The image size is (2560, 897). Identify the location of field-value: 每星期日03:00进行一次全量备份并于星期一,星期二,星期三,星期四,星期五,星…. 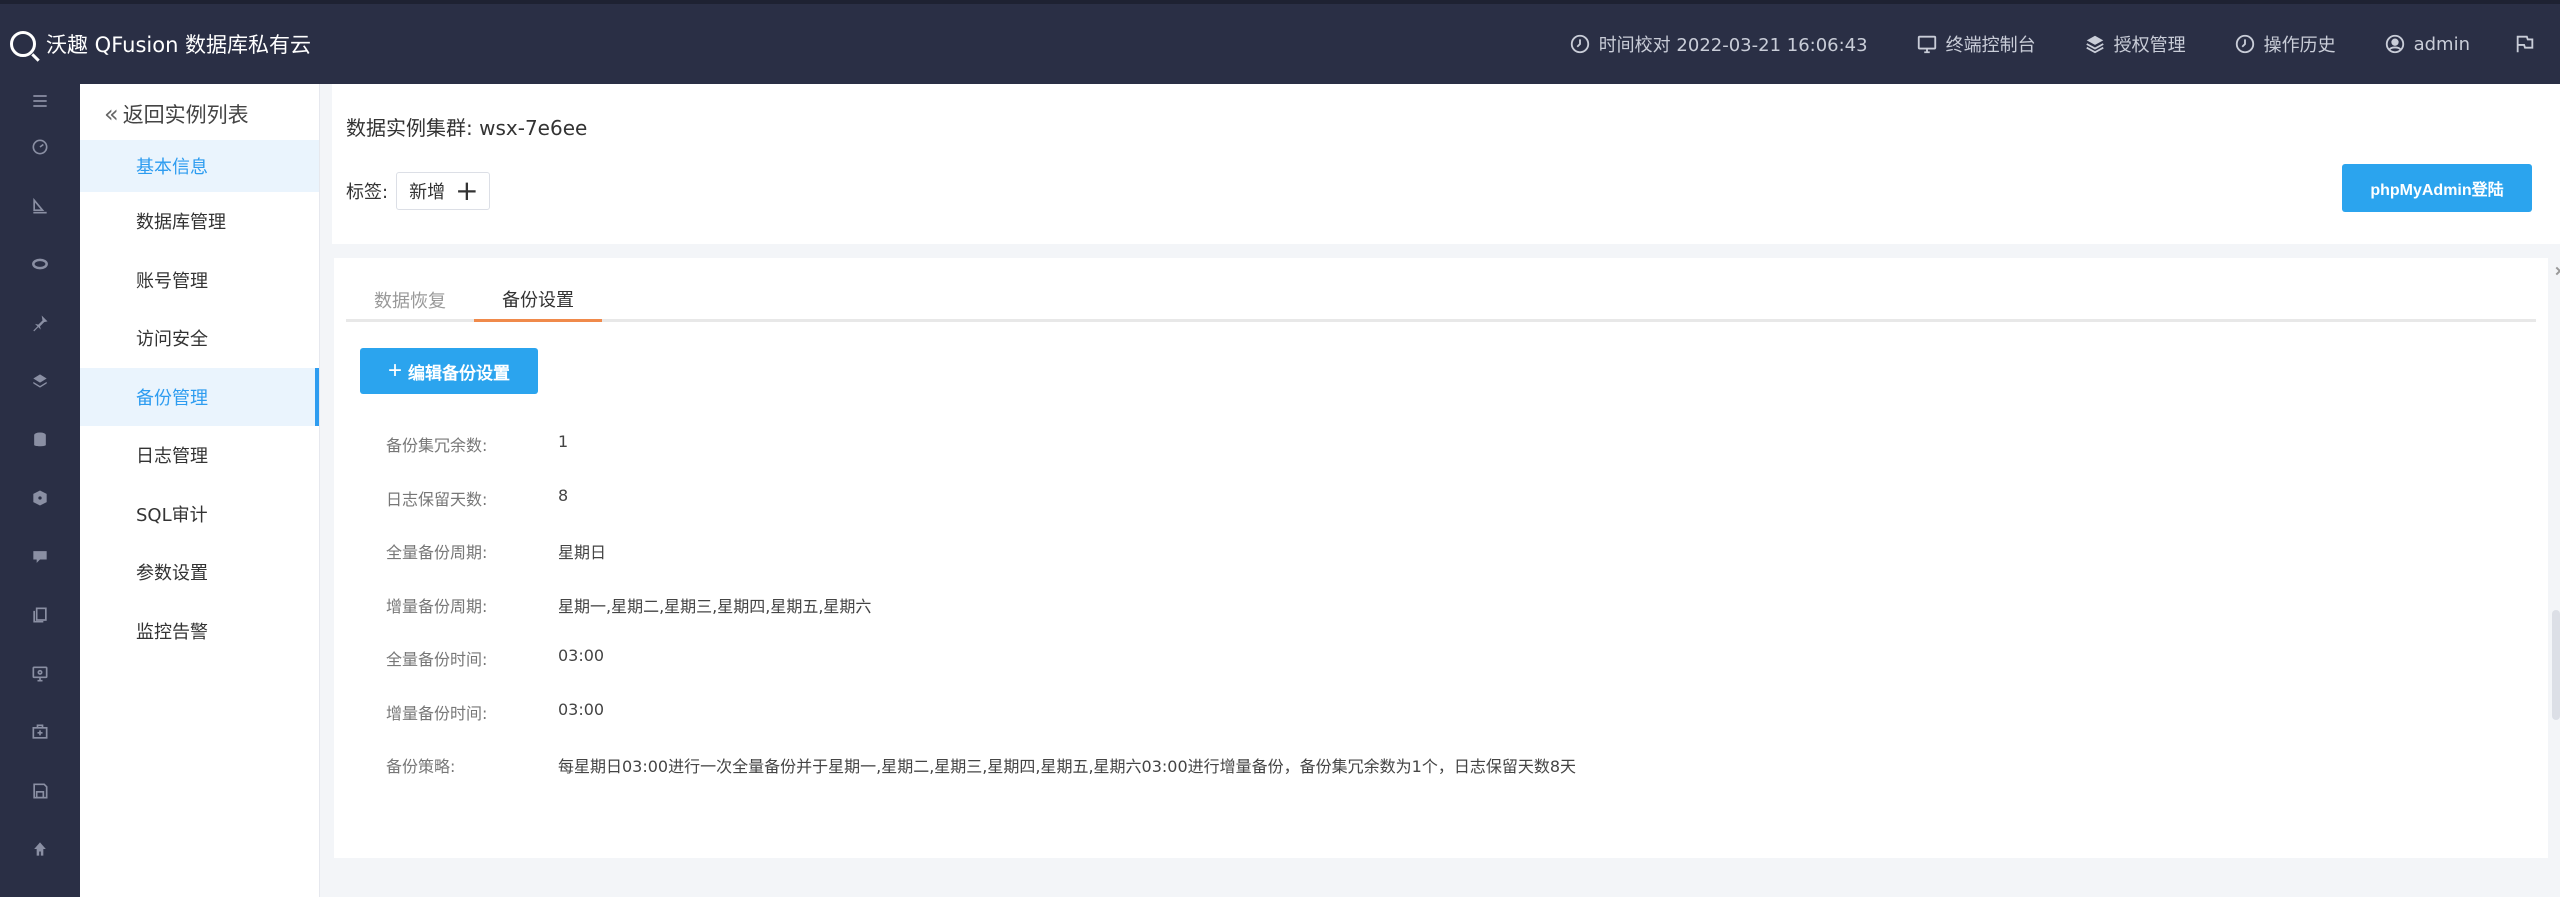
(1067, 766).